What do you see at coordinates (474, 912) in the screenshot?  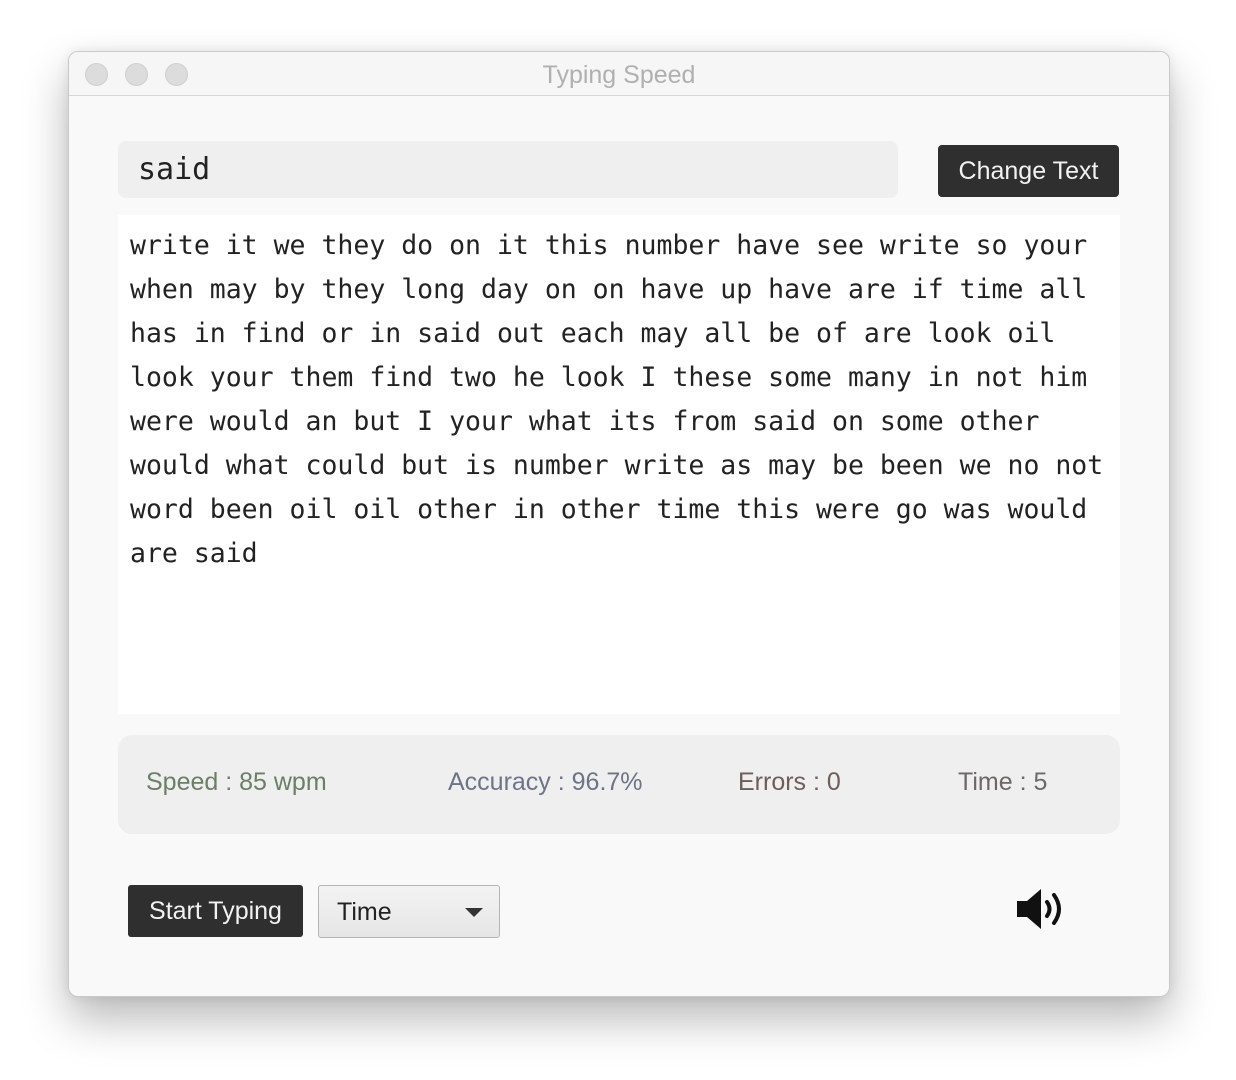 I see `caret-down-icon` at bounding box center [474, 912].